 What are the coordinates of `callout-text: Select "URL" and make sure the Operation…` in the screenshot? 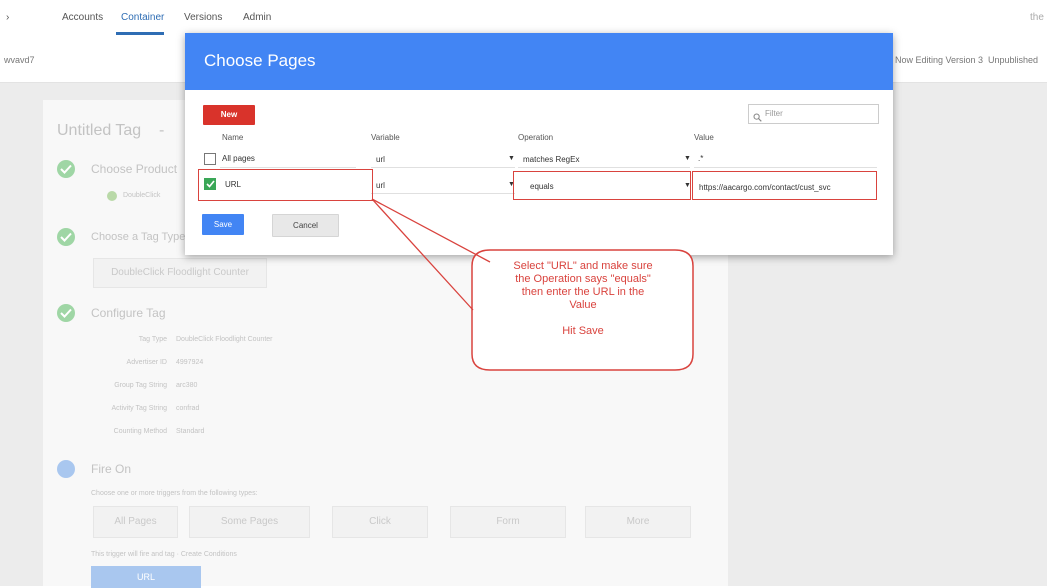 It's located at (583, 299).